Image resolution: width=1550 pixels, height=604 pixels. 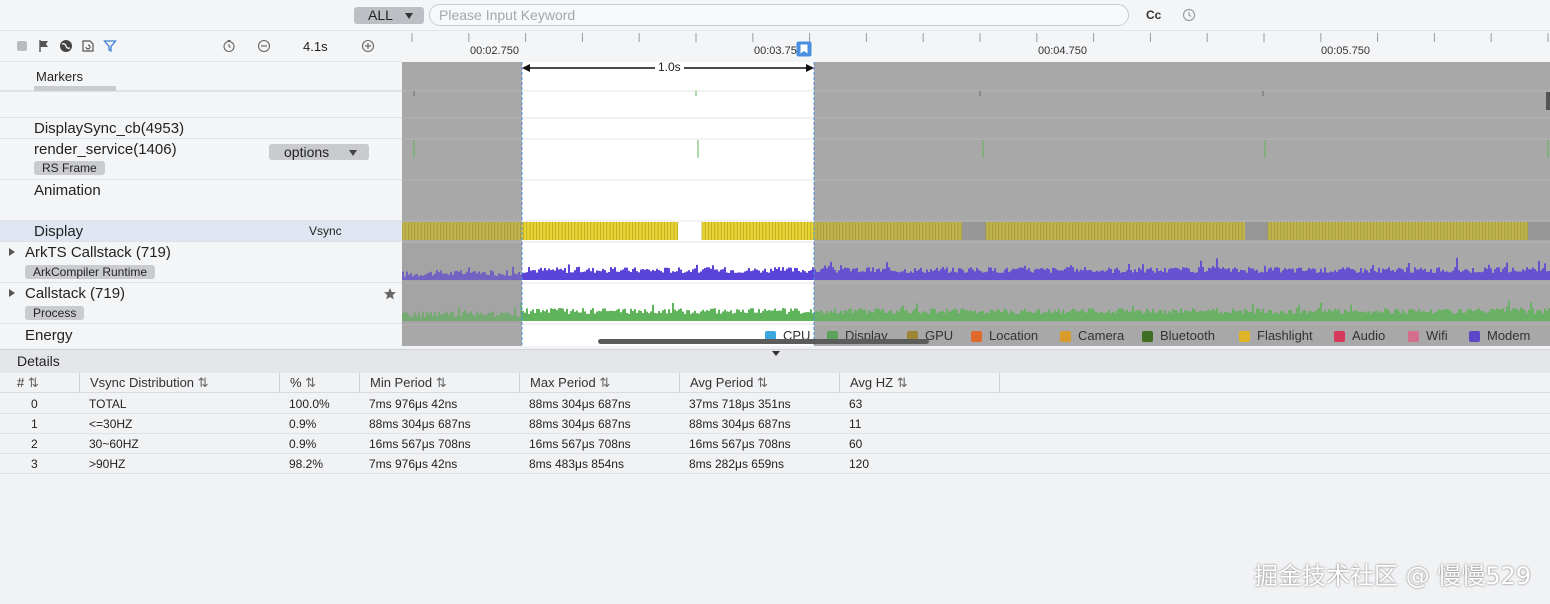 What do you see at coordinates (776, 353) in the screenshot?
I see `collapse-icon` at bounding box center [776, 353].